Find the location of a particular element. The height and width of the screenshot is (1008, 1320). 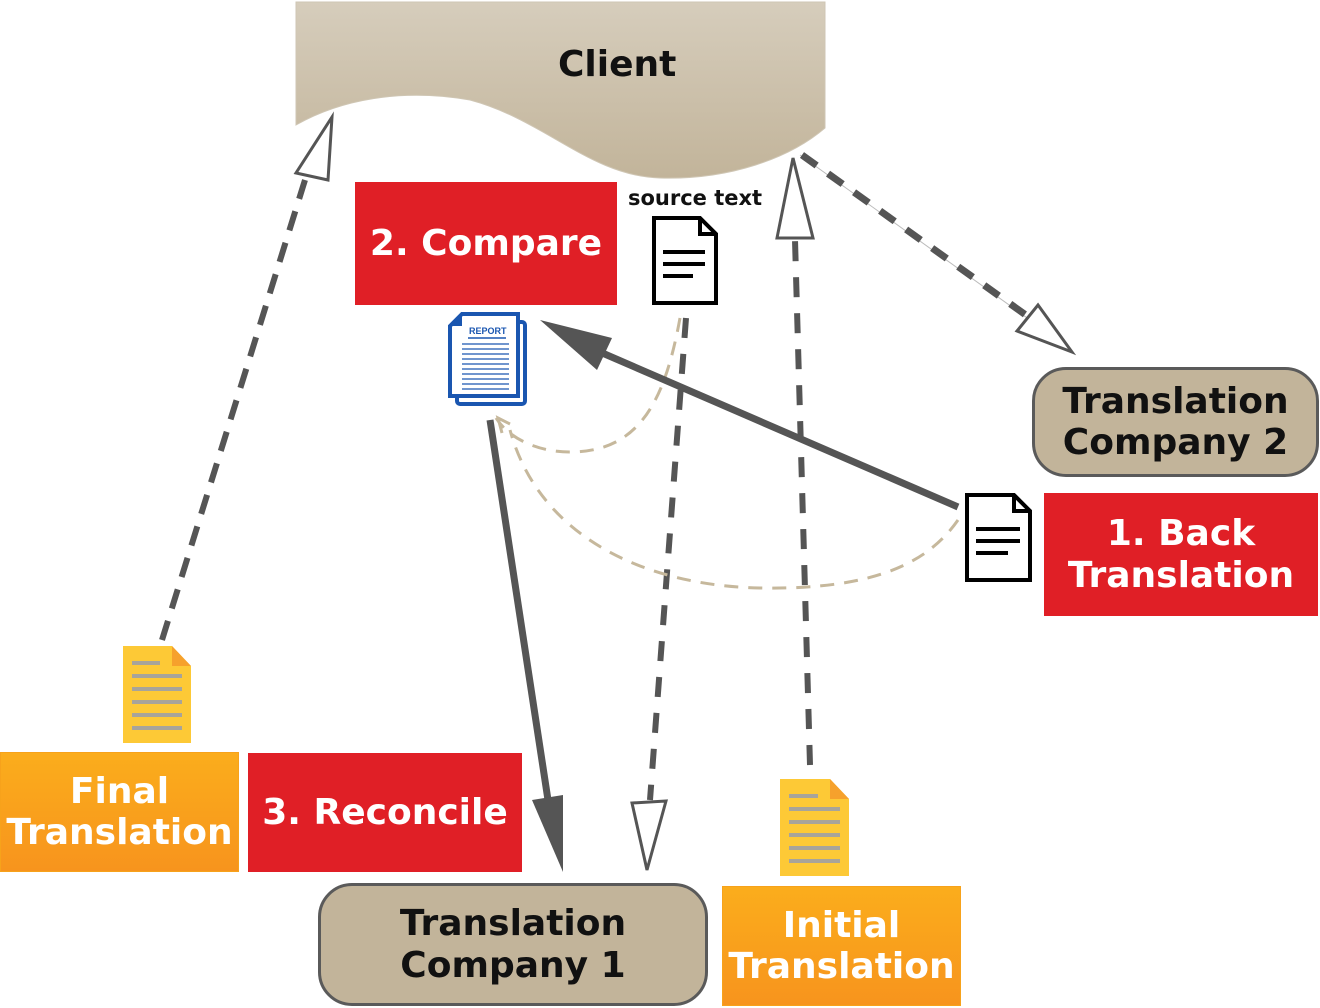

final-translation: Final Translation is located at coordinates (119, 812).